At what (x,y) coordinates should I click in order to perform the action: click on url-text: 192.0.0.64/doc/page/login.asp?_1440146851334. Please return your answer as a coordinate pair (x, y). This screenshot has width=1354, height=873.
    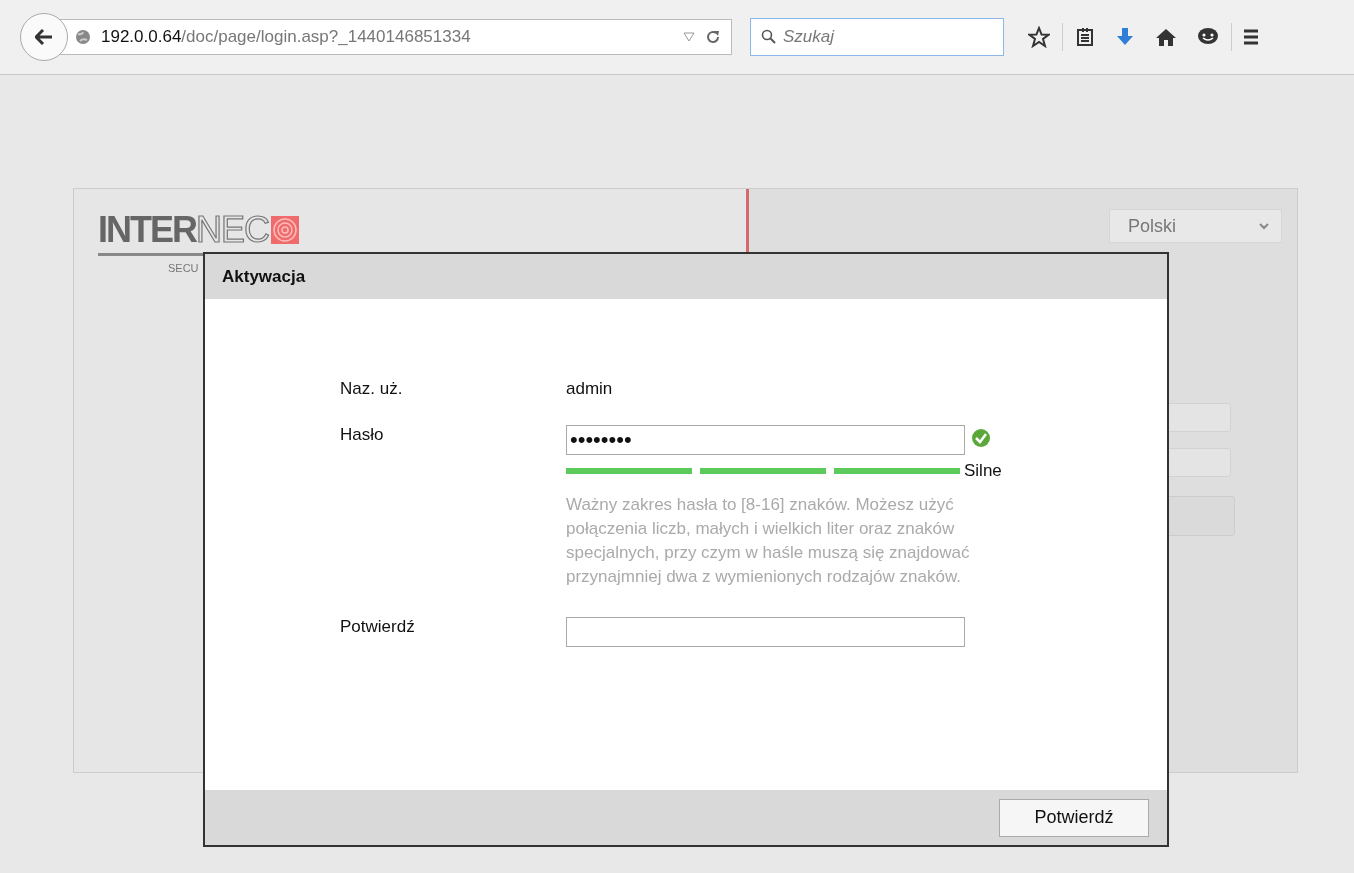
    Looking at the image, I should click on (286, 37).